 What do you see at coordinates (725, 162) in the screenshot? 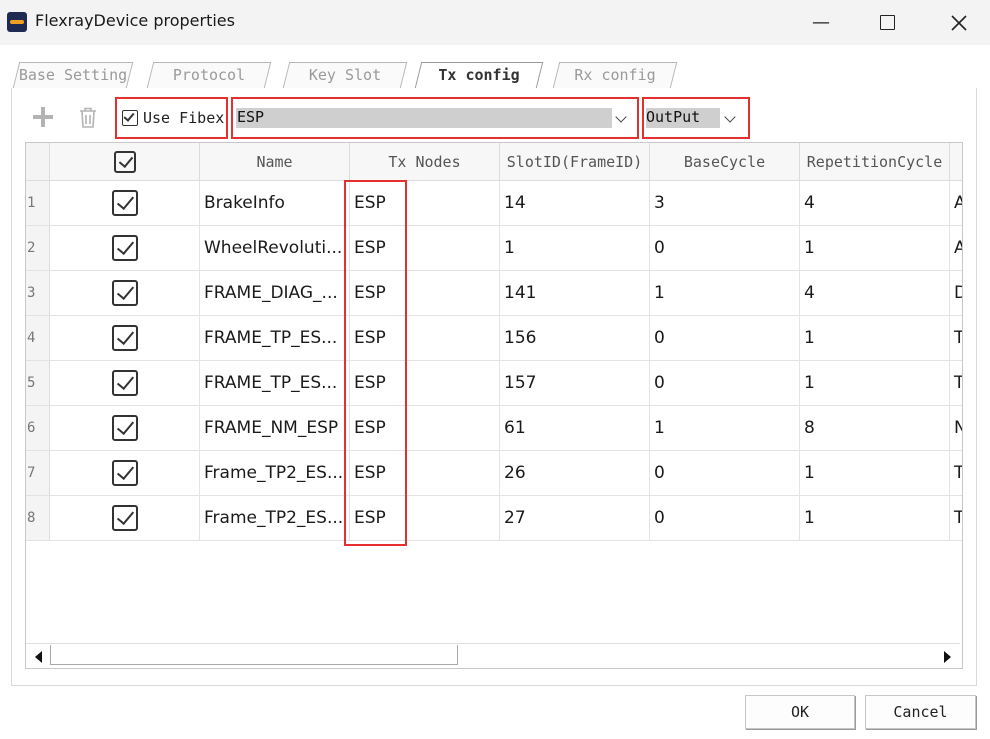
I see `column-header-base-cycle: BaseCycle` at bounding box center [725, 162].